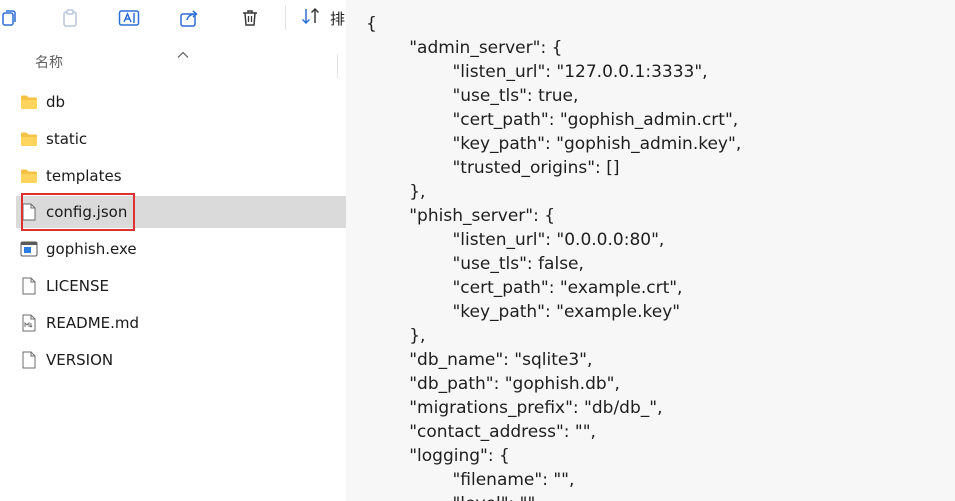  I want to click on file-name: README.md, so click(93, 323).